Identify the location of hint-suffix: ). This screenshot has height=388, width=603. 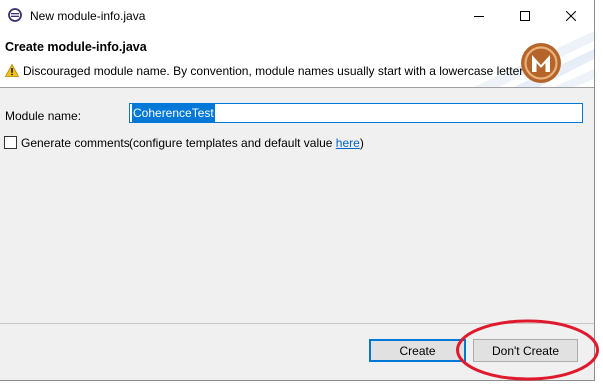
(361, 143).